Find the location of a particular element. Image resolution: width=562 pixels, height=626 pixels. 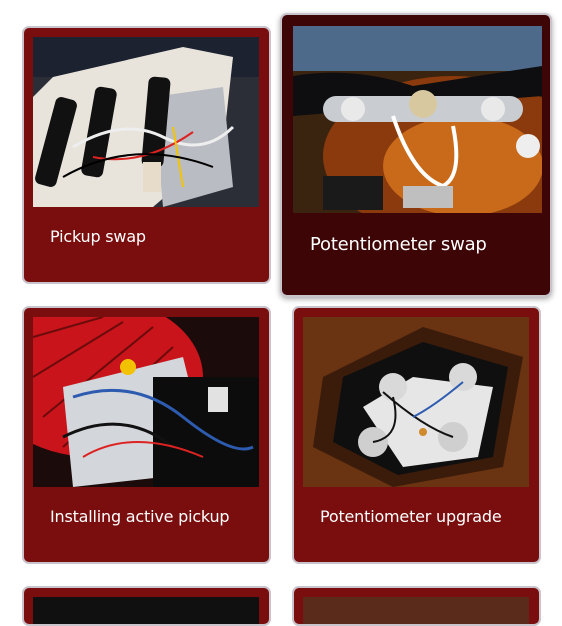

pickup-swap-photo is located at coordinates (146, 122).